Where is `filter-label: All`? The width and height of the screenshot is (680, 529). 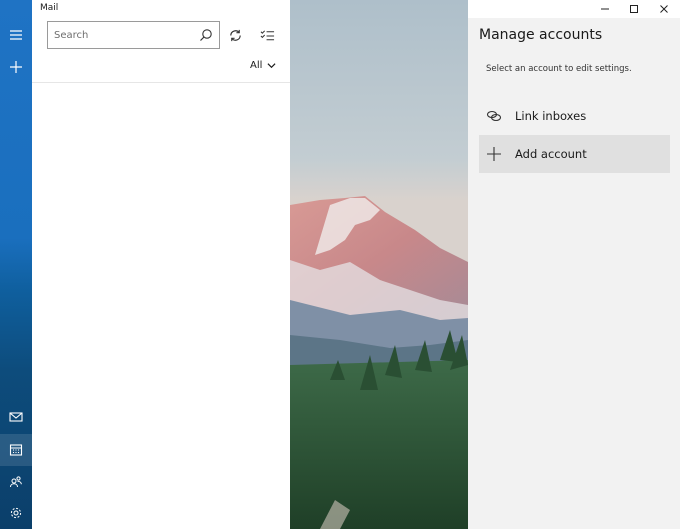 filter-label: All is located at coordinates (256, 65).